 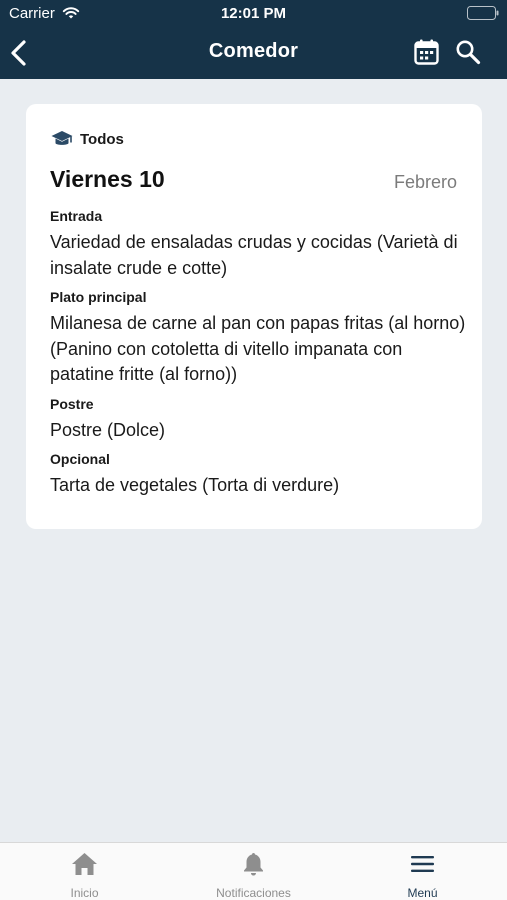 I want to click on tab-bar: Inicio Notificaciones Menú, so click(x=253, y=871).